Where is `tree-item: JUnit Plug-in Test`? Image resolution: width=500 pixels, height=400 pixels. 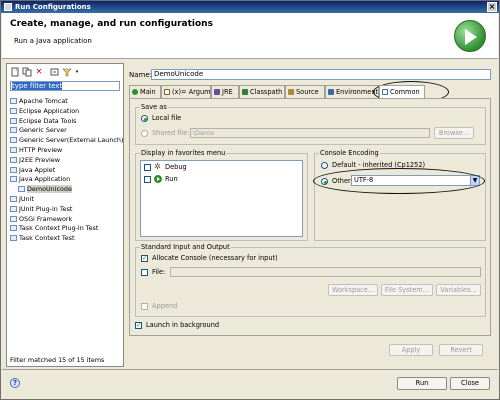 tree-item: JUnit Plug-in Test is located at coordinates (66, 209).